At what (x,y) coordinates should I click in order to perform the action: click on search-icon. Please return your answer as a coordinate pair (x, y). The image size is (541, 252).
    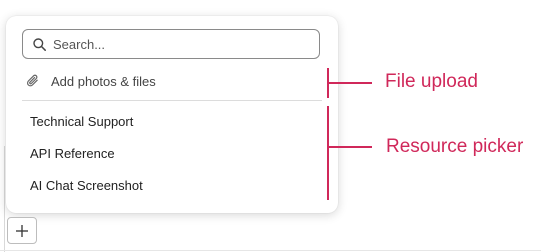
    Looking at the image, I should click on (39, 44).